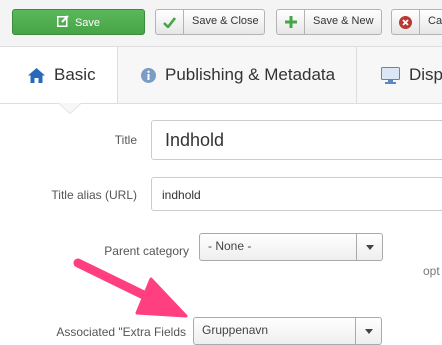 Image resolution: width=442 pixels, height=345 pixels. Describe the element at coordinates (130, 288) in the screenshot. I see `annotation-arrow-icon` at that location.